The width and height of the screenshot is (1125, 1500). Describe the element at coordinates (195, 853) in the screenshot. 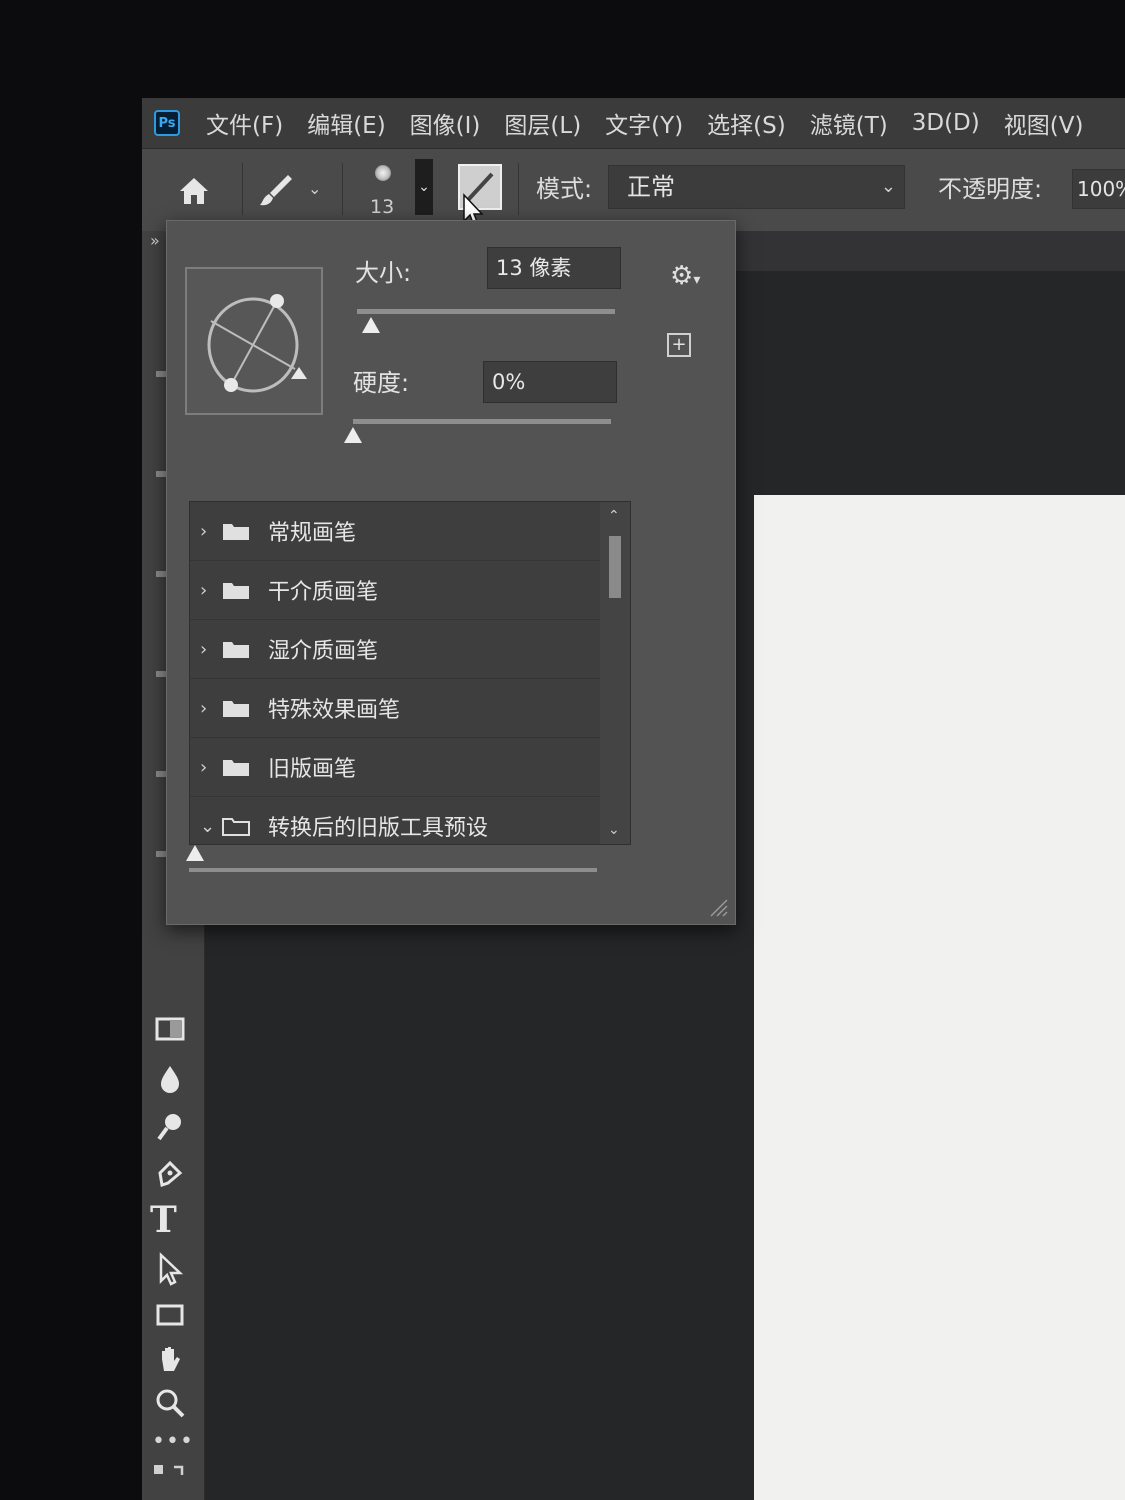

I see `preview-size-slider-thumb` at that location.